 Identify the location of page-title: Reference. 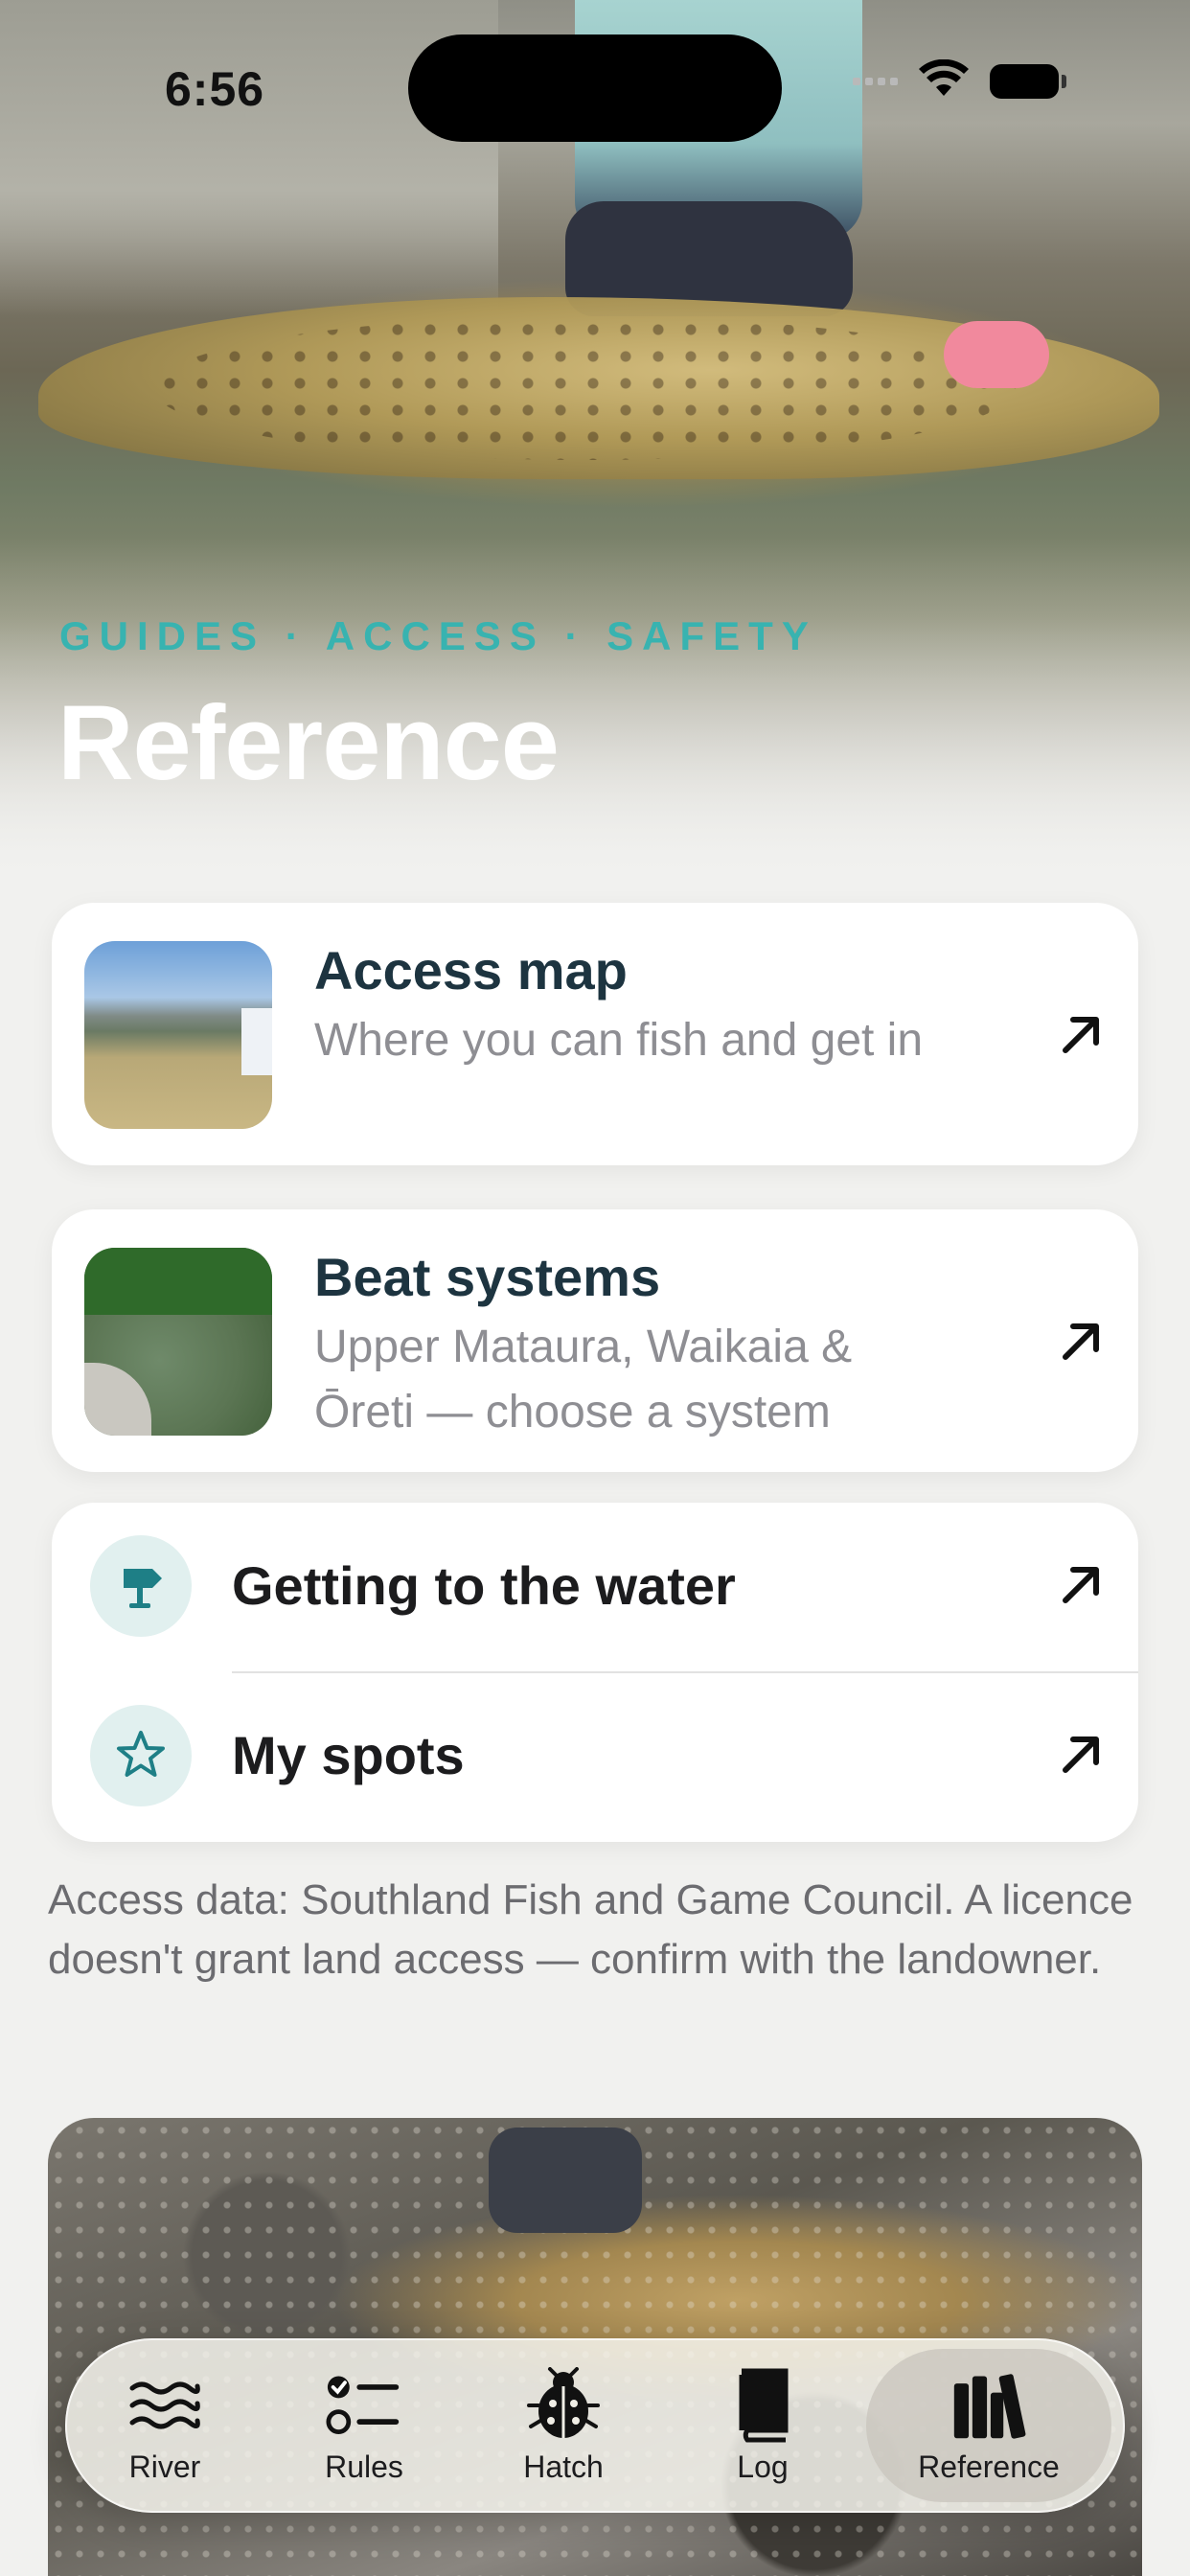
(309, 743).